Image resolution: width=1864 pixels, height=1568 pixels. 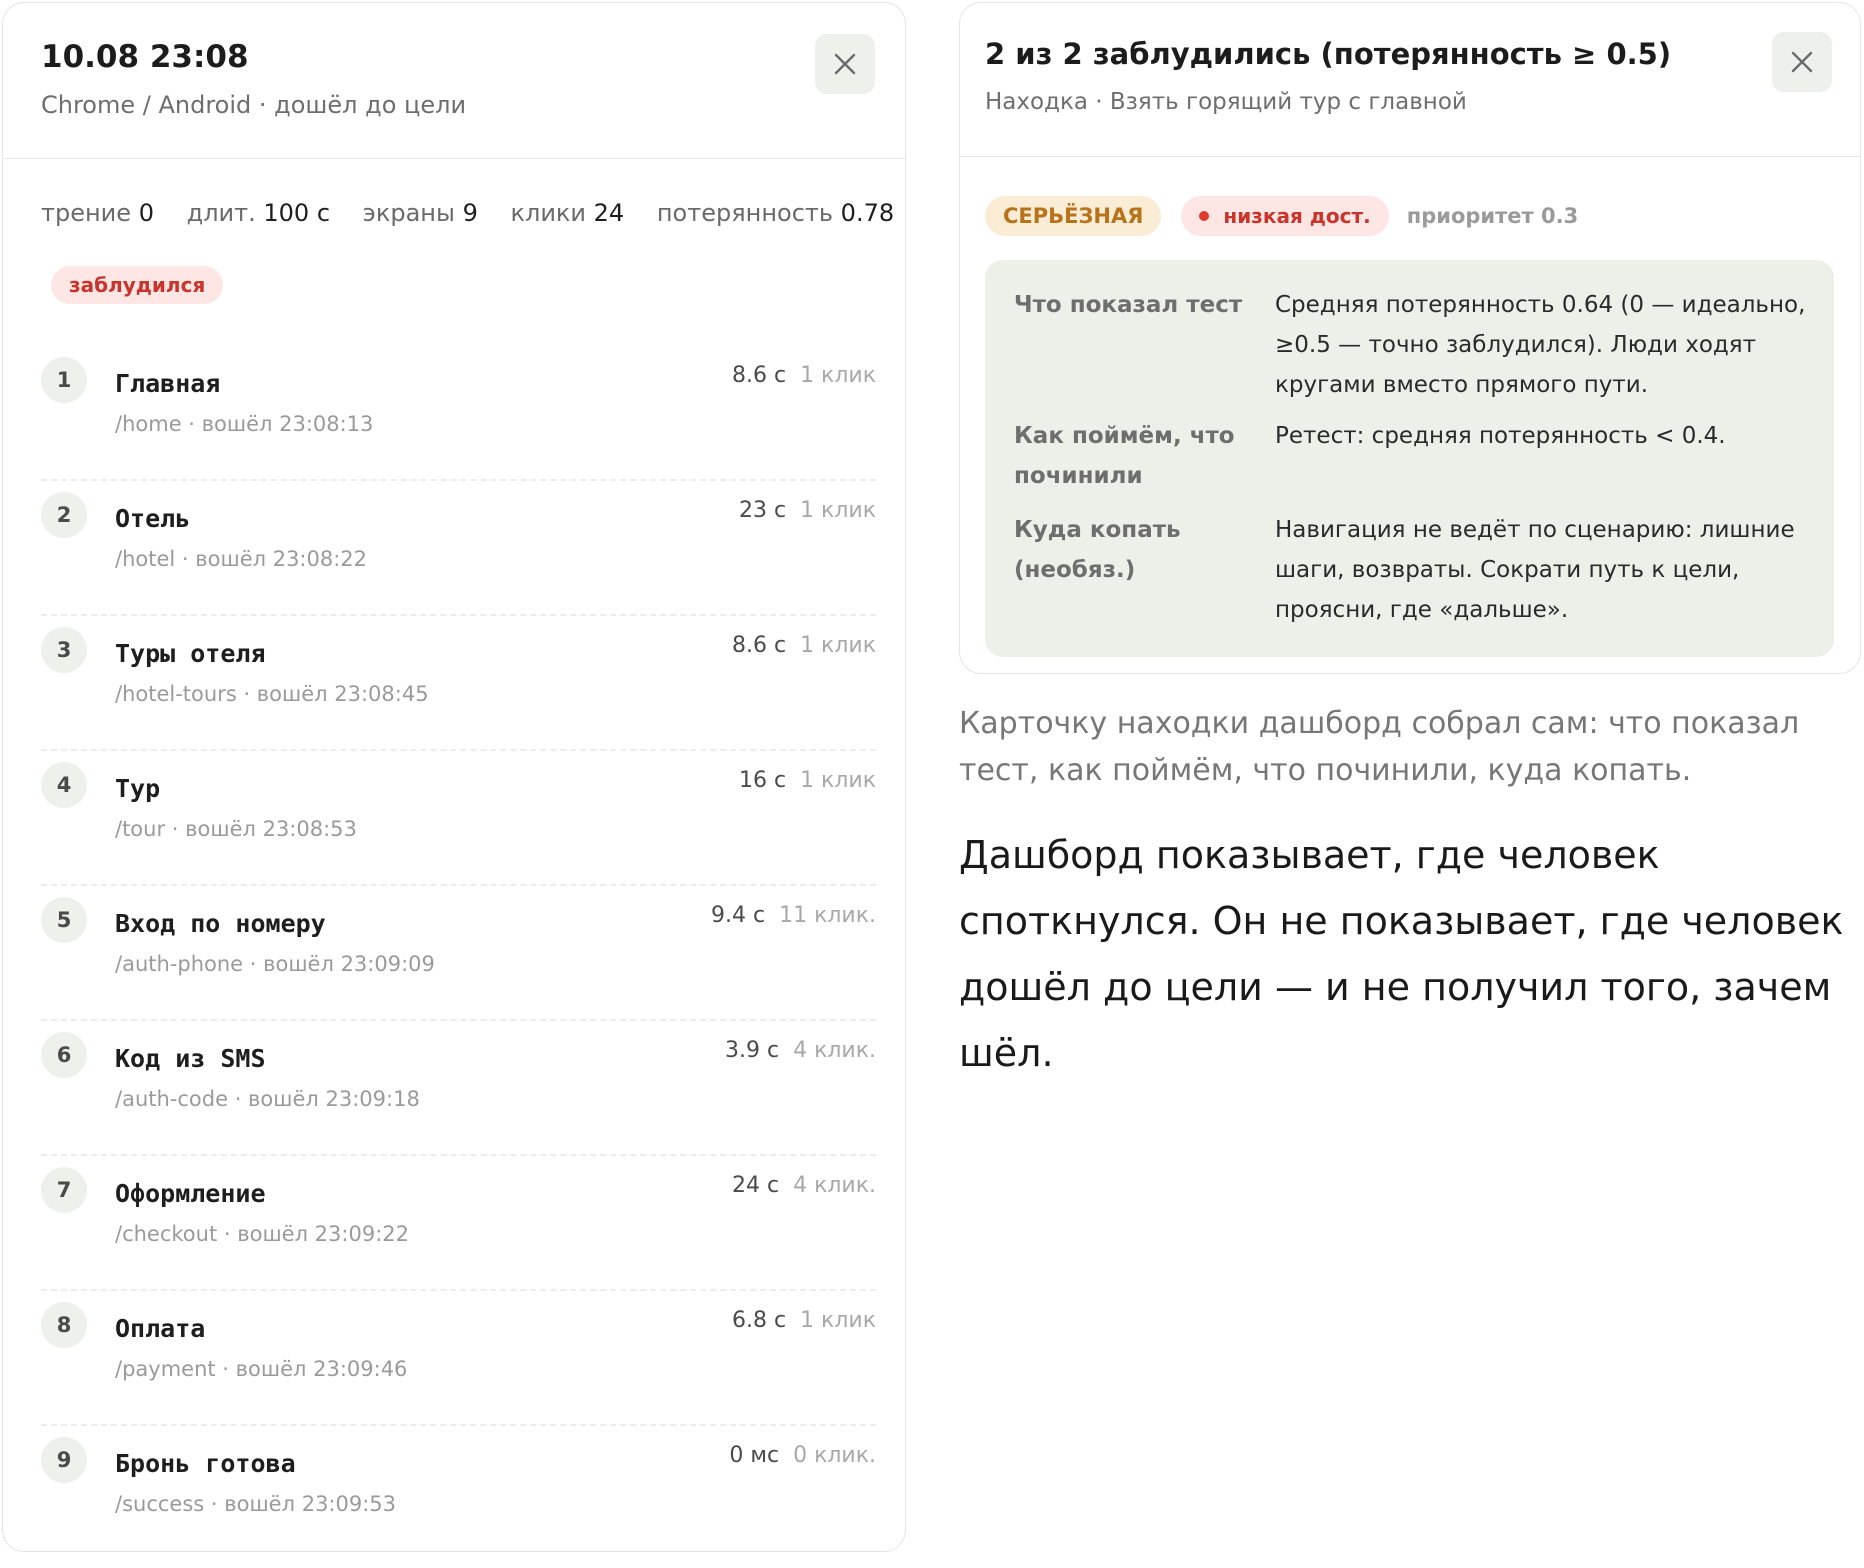 I want to click on step-name: Главная, so click(x=168, y=383).